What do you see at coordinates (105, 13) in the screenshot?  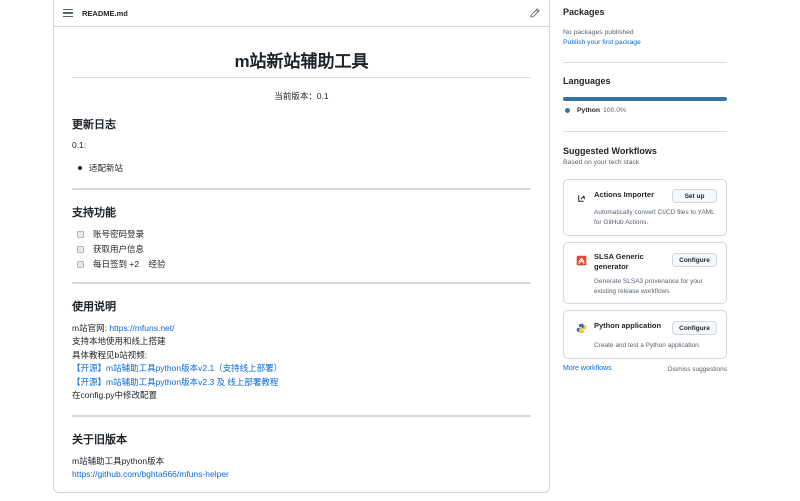 I see `readme-filename: README.md` at bounding box center [105, 13].